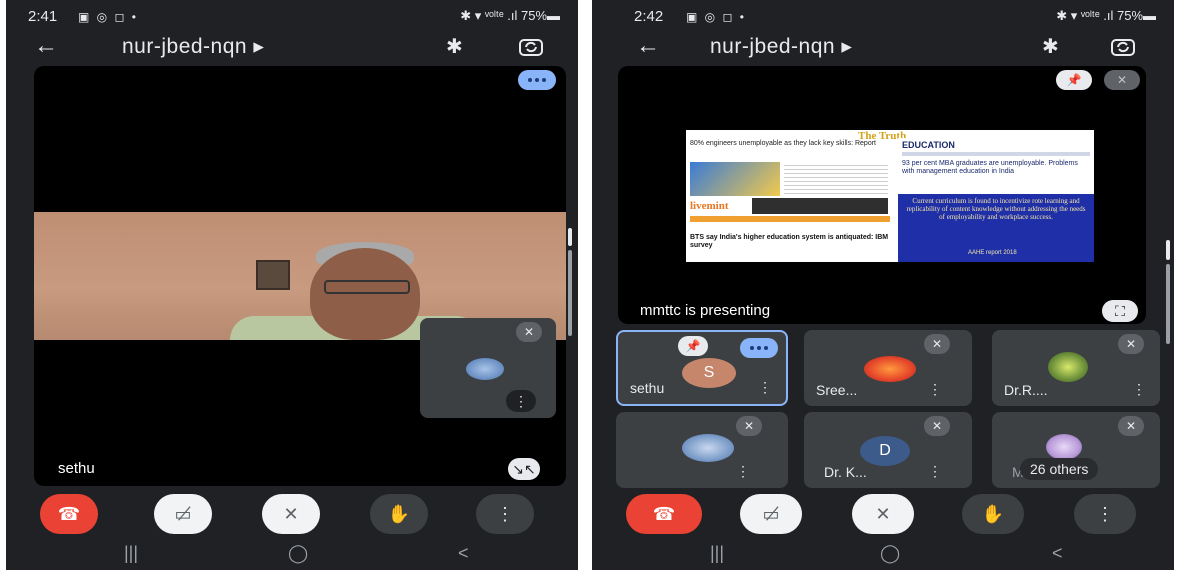 The image size is (1180, 570). Describe the element at coordinates (885, 451) in the screenshot. I see `participant-avatar: D` at that location.